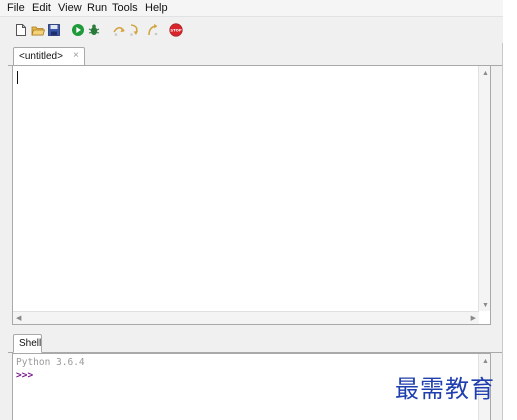 The image size is (517, 420). I want to click on menu-edit: Edit, so click(41, 8).